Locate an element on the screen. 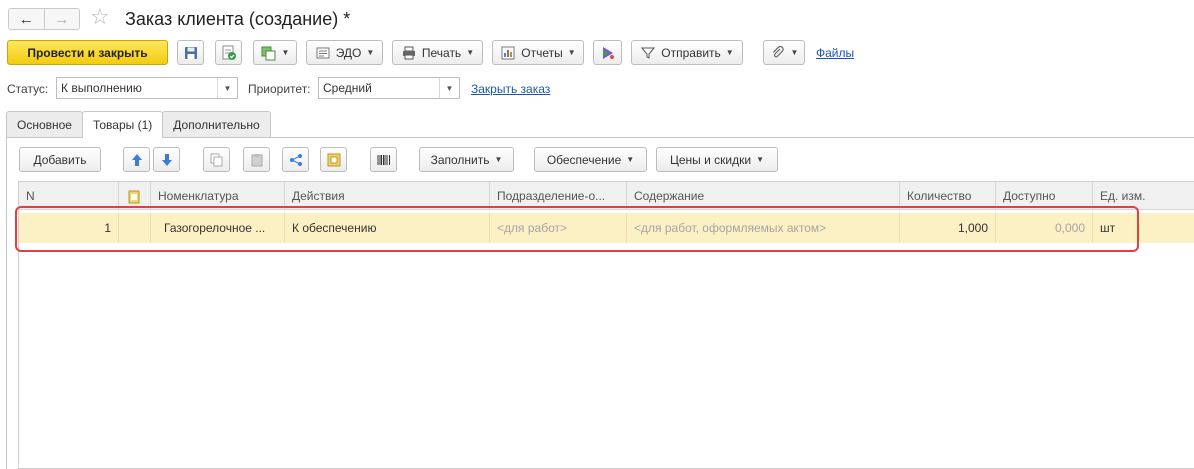 The width and height of the screenshot is (1194, 469). prices-discounts-button: Цены и скидки ▼ is located at coordinates (717, 159).